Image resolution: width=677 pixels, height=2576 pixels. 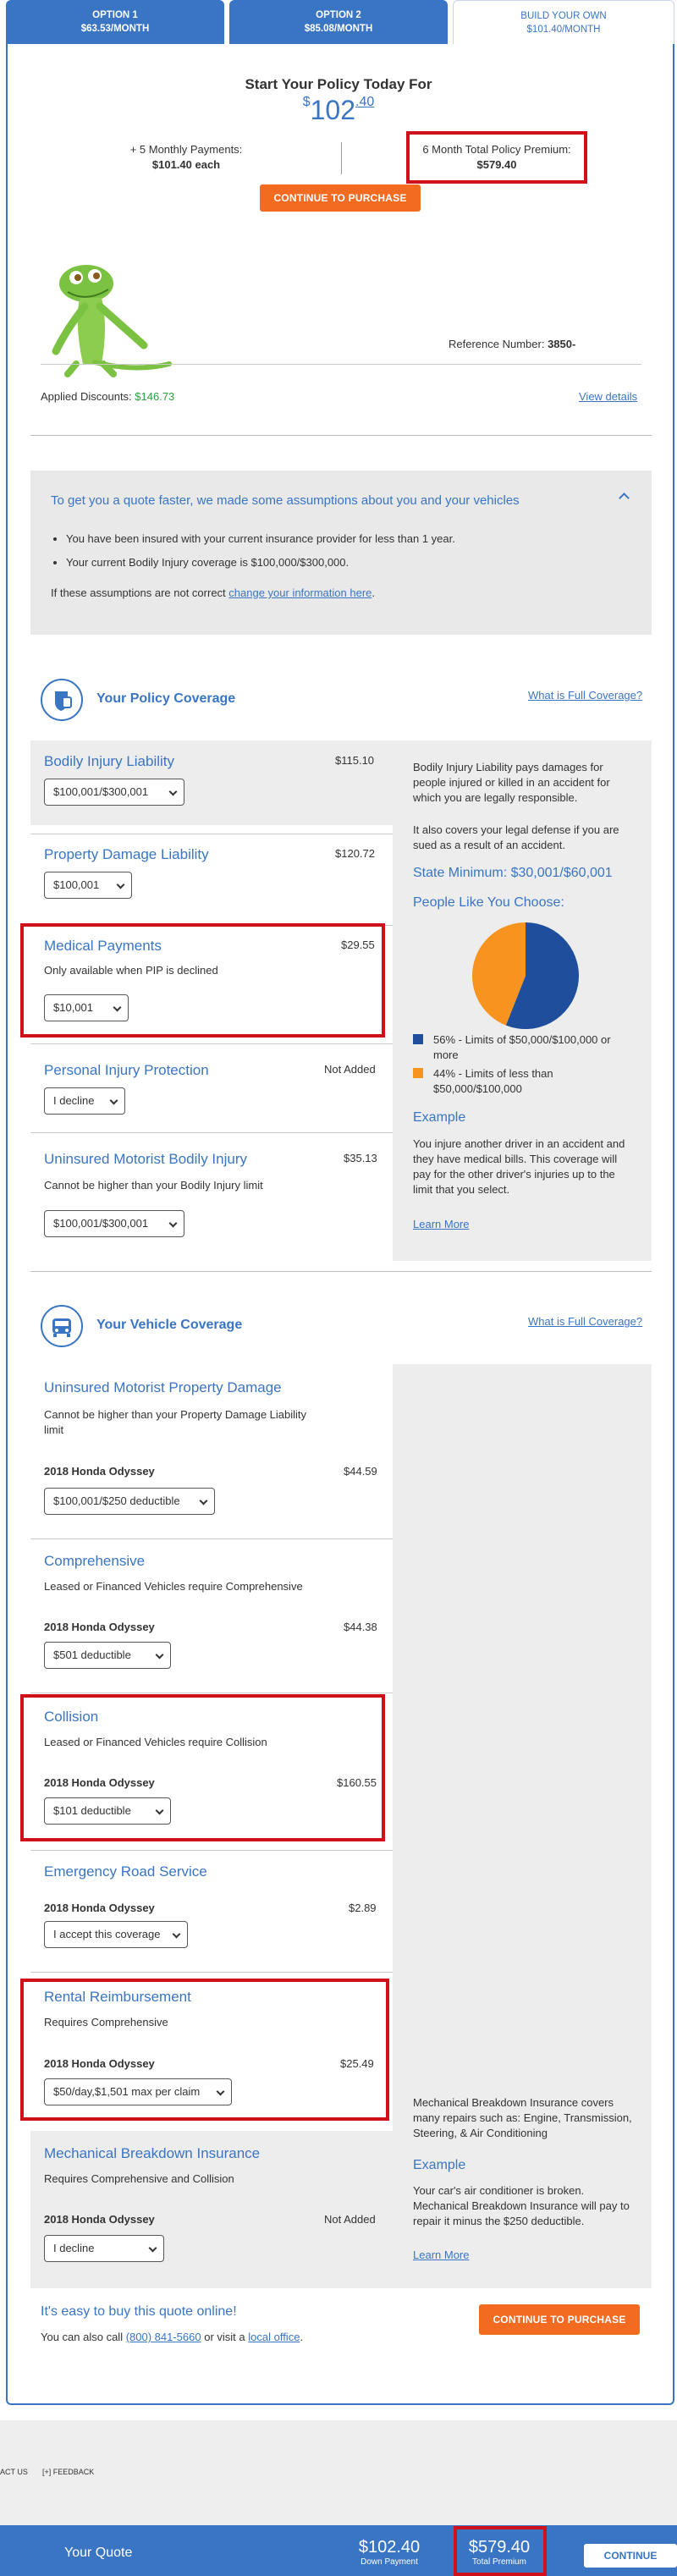 I want to click on legend-swatch-orange, so click(x=418, y=1073).